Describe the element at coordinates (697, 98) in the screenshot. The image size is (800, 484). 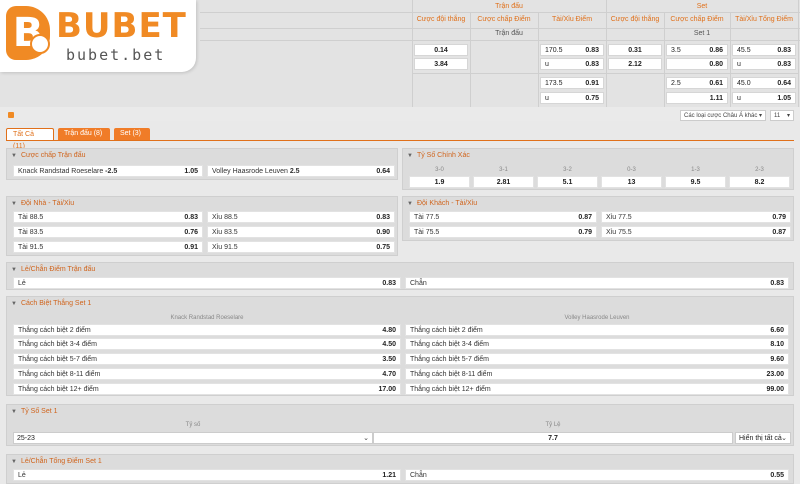
I see `odds-cell: 1.11` at that location.